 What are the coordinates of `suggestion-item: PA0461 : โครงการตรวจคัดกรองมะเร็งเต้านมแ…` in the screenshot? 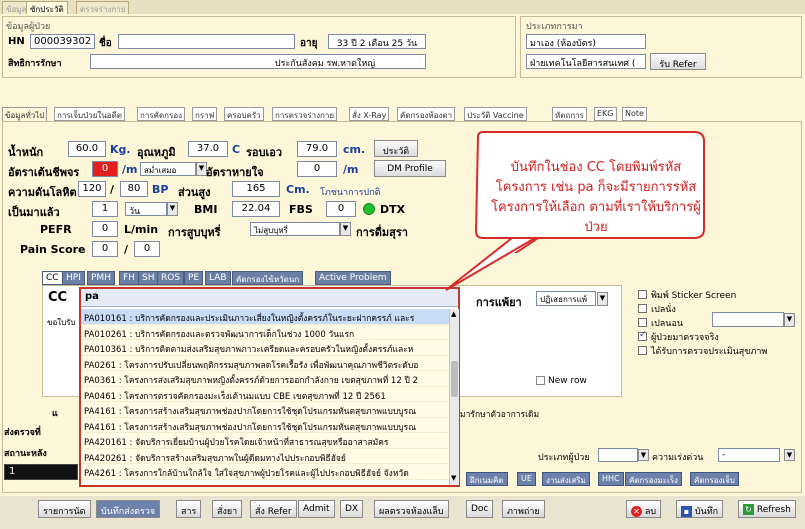 It's located at (265, 394).